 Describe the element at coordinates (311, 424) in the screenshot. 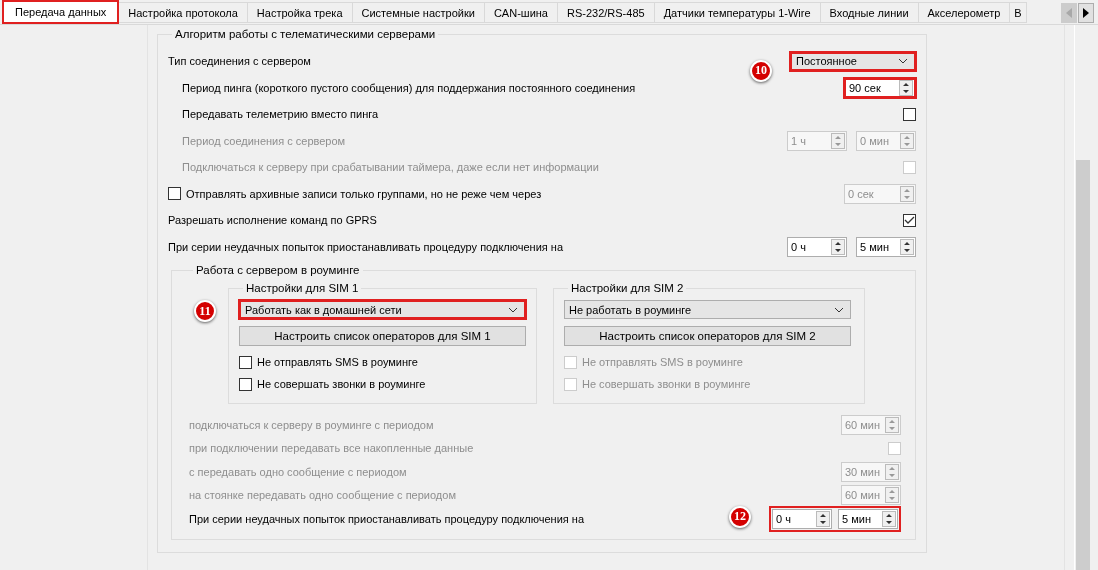

I see `setting-label: подключаться к серверу в роуминге с периодом` at that location.